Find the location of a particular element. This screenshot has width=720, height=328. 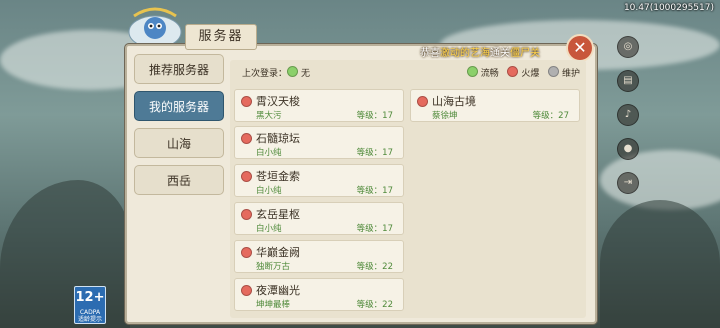

character-name: 独断万古 is located at coordinates (273, 267).